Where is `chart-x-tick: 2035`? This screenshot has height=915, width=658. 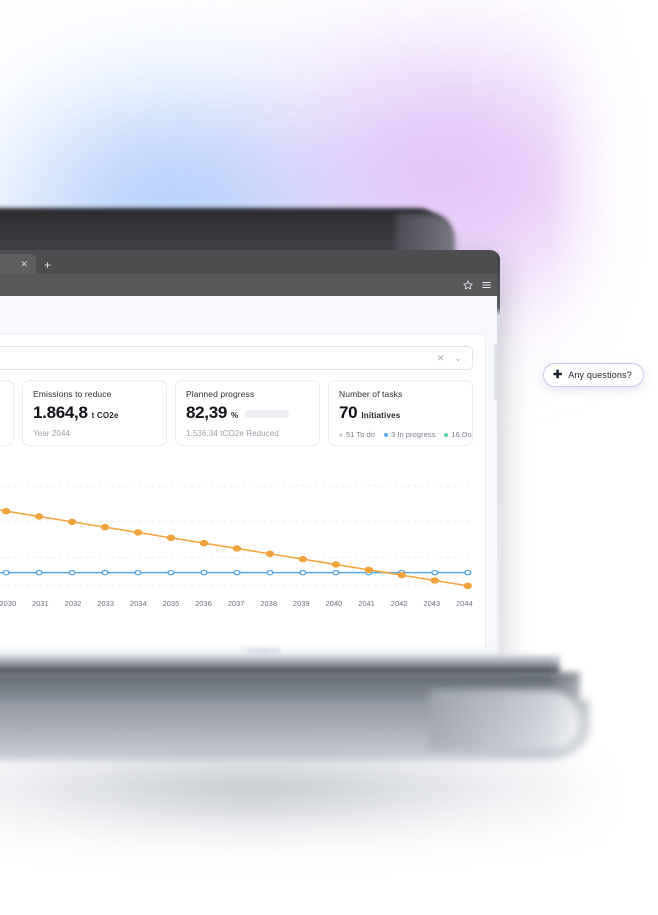 chart-x-tick: 2035 is located at coordinates (171, 603).